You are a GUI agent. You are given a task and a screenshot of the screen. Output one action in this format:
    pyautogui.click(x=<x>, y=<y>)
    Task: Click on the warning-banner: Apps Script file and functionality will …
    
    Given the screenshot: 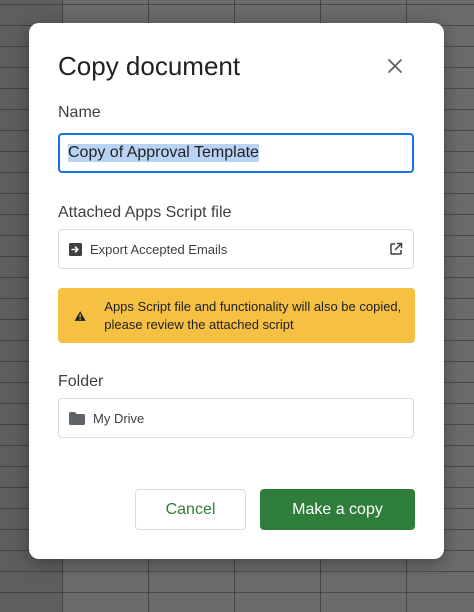 What is the action you would take?
    pyautogui.click(x=236, y=315)
    